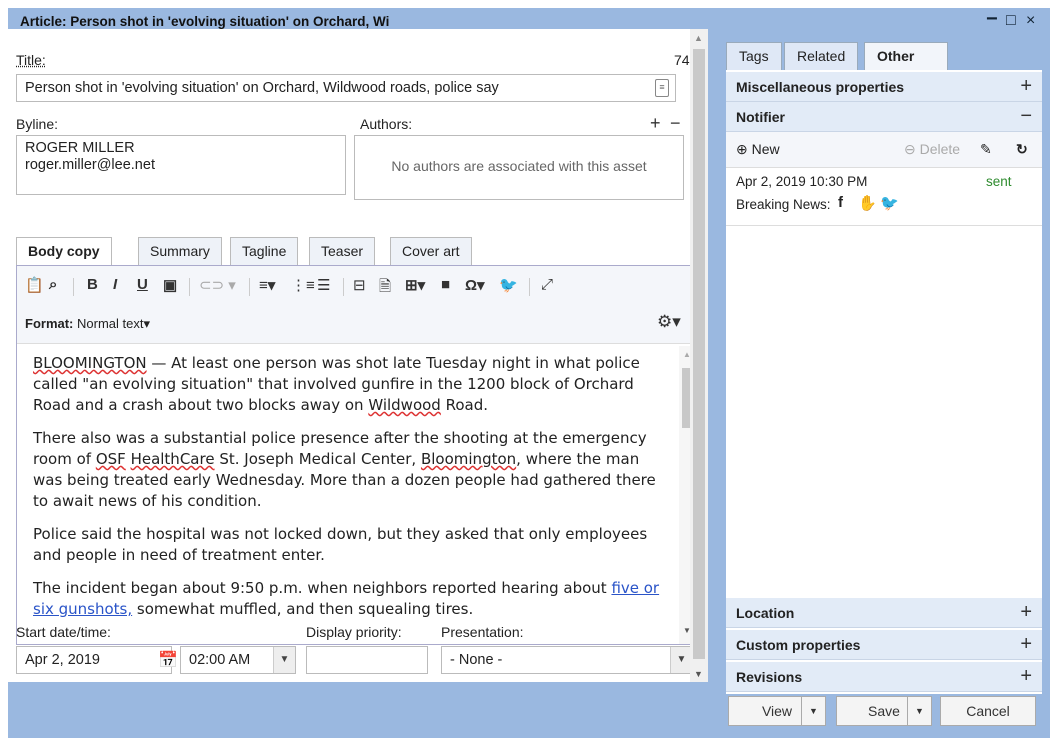 The width and height of the screenshot is (1050, 738). I want to click on refresh-icon: ↻, so click(1022, 149).